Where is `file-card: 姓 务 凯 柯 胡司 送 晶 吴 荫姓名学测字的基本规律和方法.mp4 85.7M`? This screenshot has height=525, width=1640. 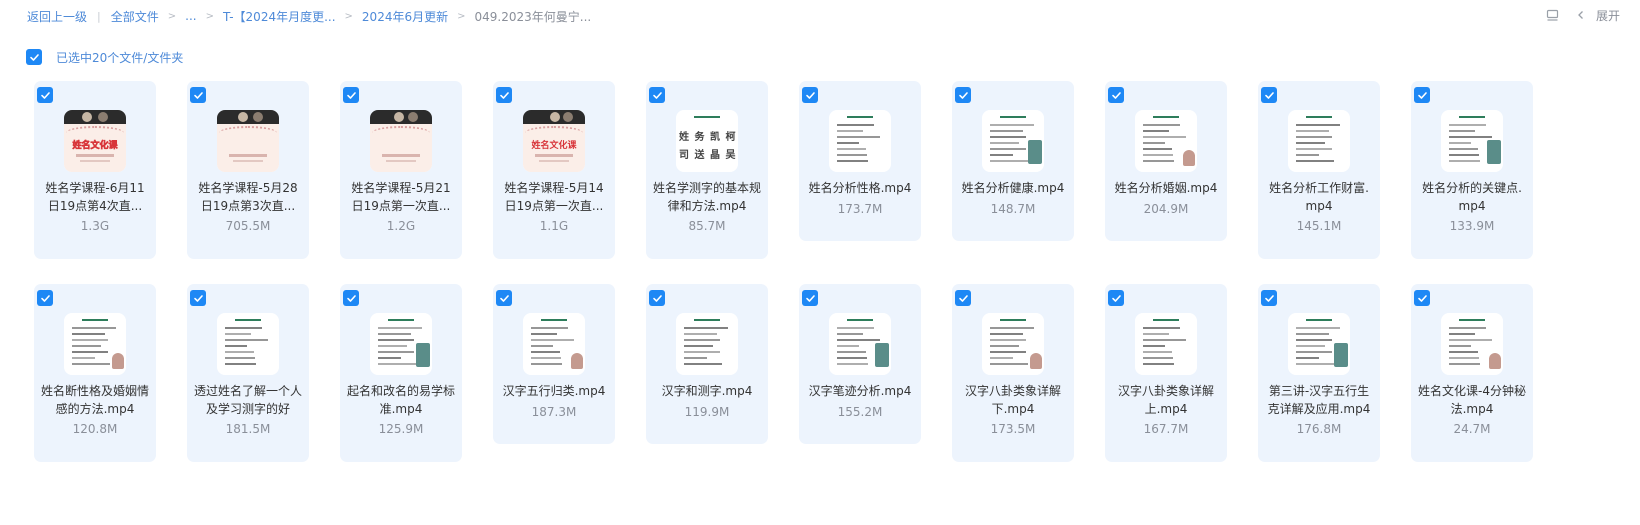 file-card: 姓 务 凯 柯 胡司 送 晶 吴 荫姓名学测字的基本规律和方法.mp4 85.7M is located at coordinates (707, 170).